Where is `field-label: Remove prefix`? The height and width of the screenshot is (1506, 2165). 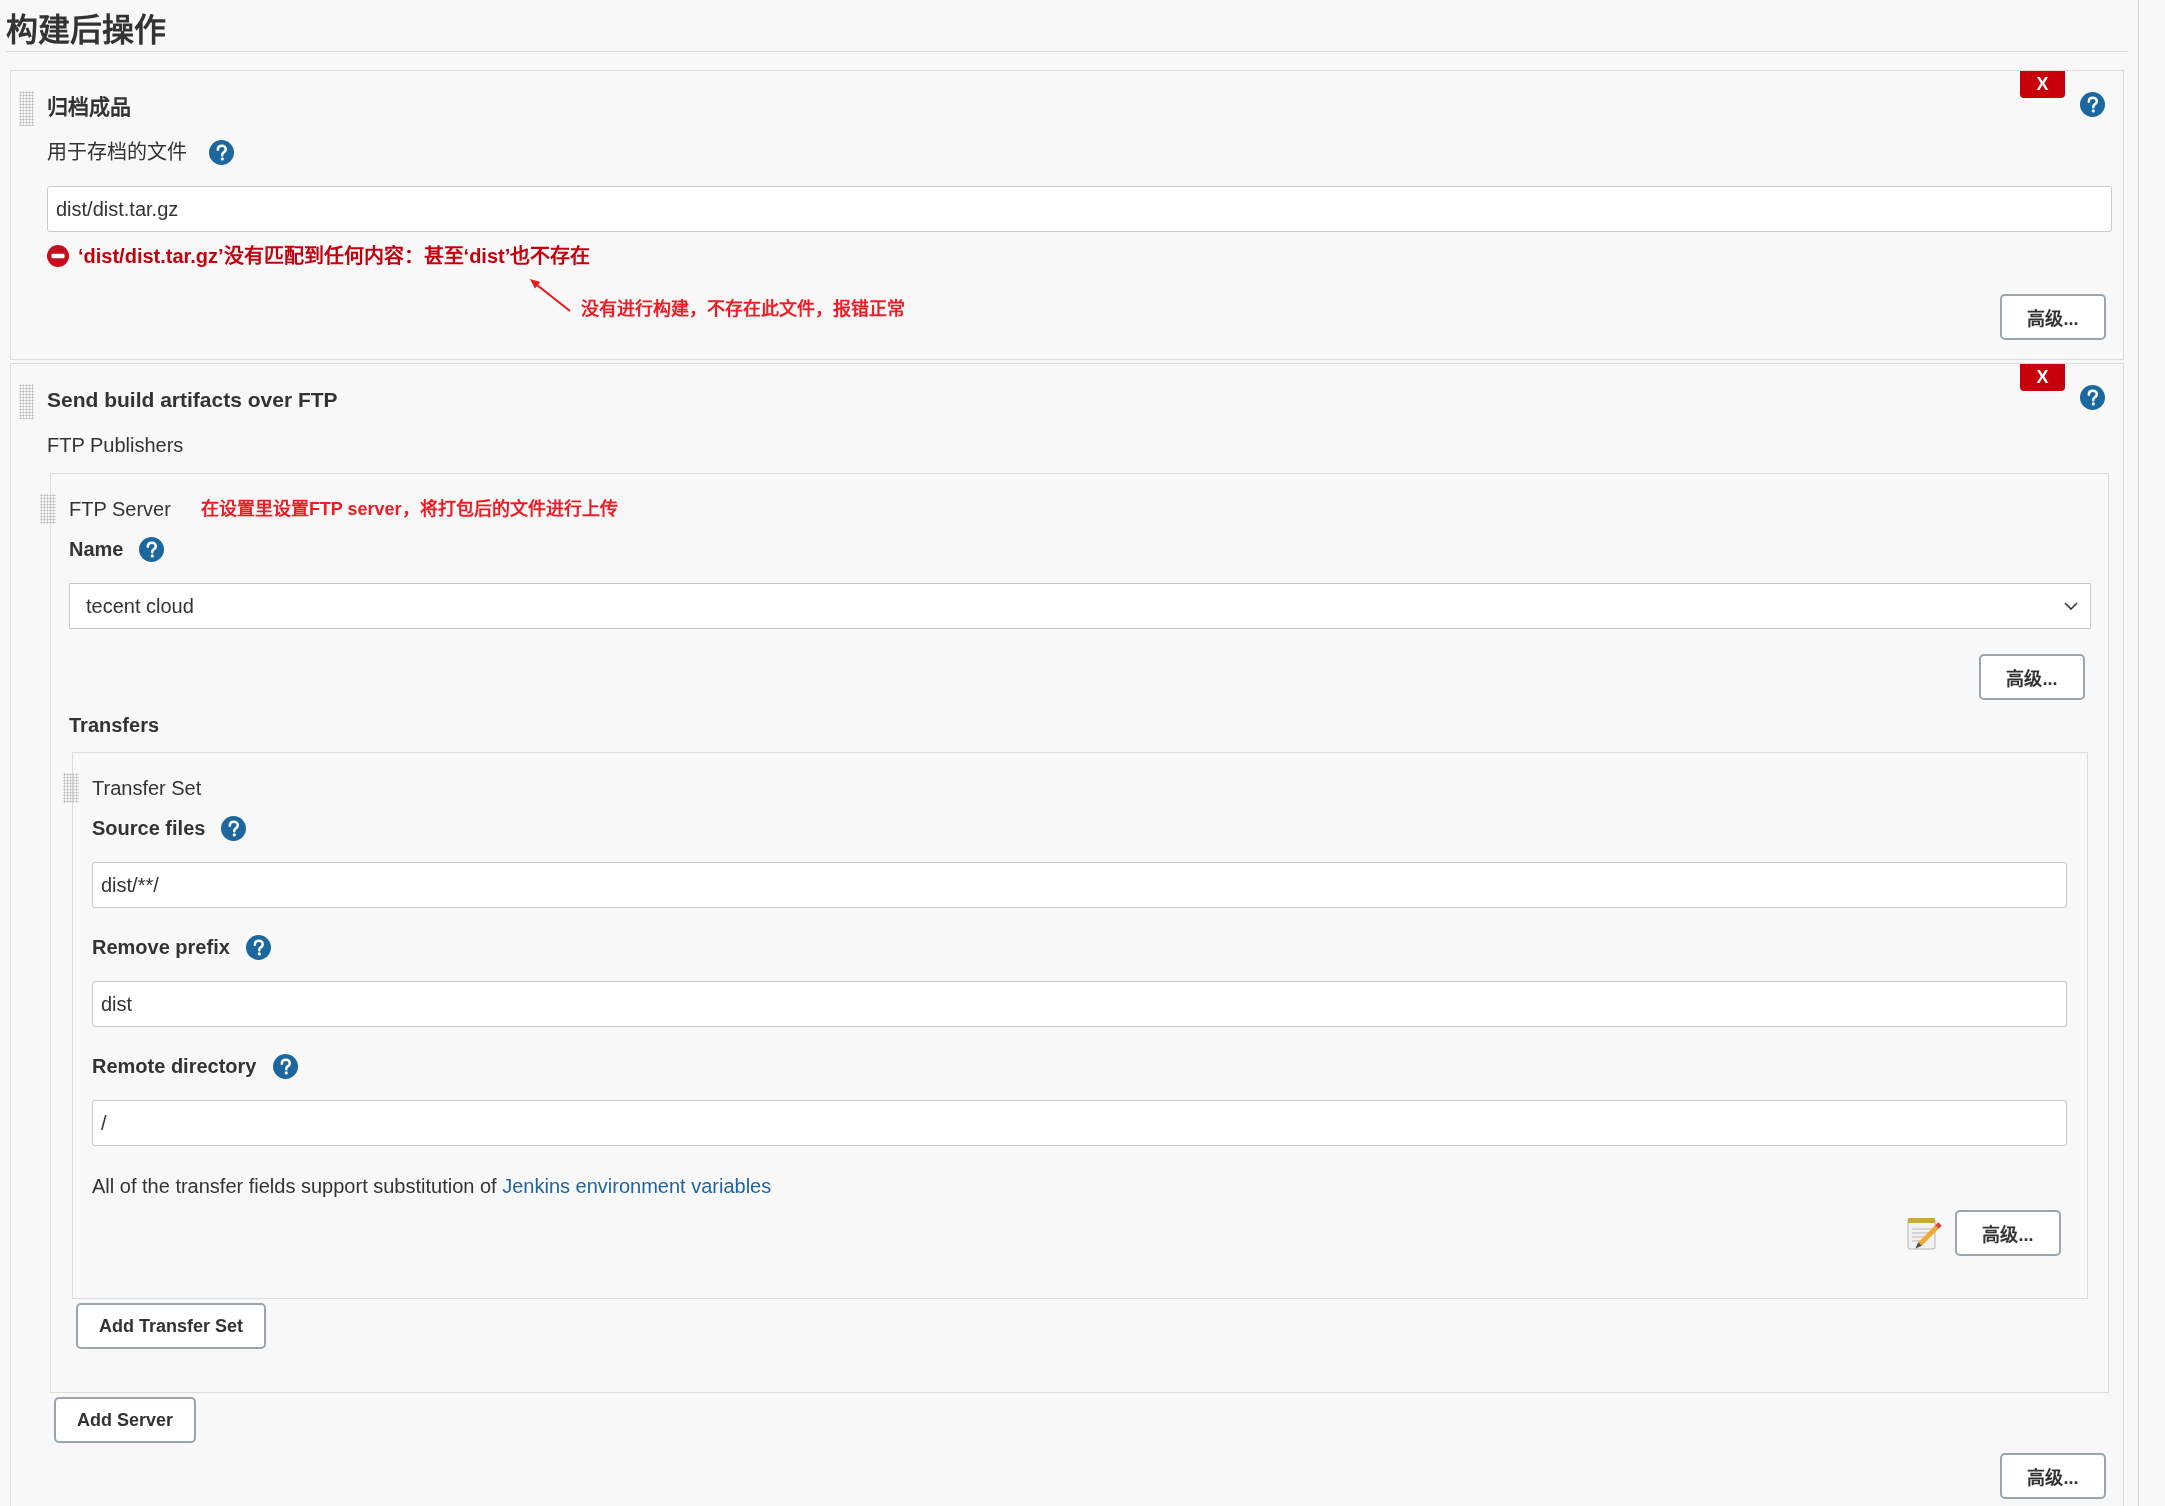
field-label: Remove prefix is located at coordinates (161, 947).